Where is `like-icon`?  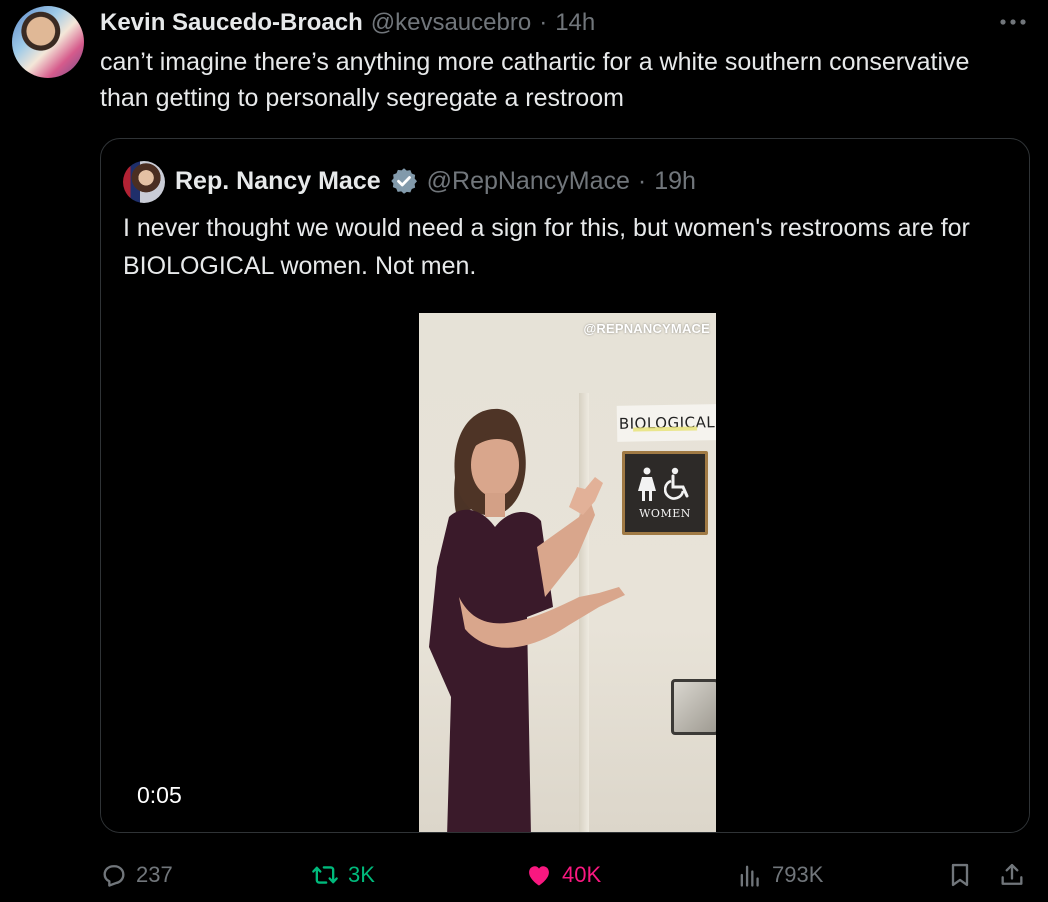
like-icon is located at coordinates (539, 876).